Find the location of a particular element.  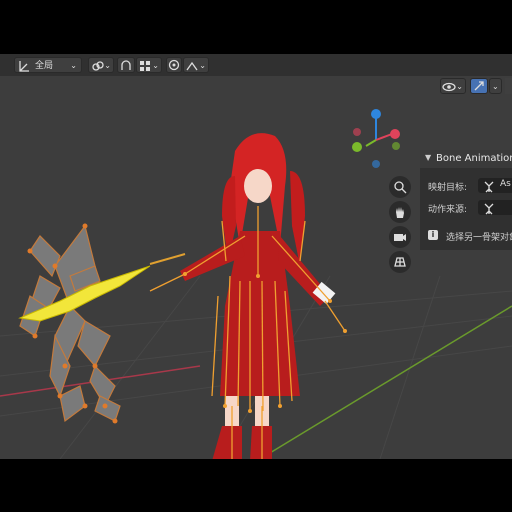

transform-orientation-icon is located at coordinates (24, 66).